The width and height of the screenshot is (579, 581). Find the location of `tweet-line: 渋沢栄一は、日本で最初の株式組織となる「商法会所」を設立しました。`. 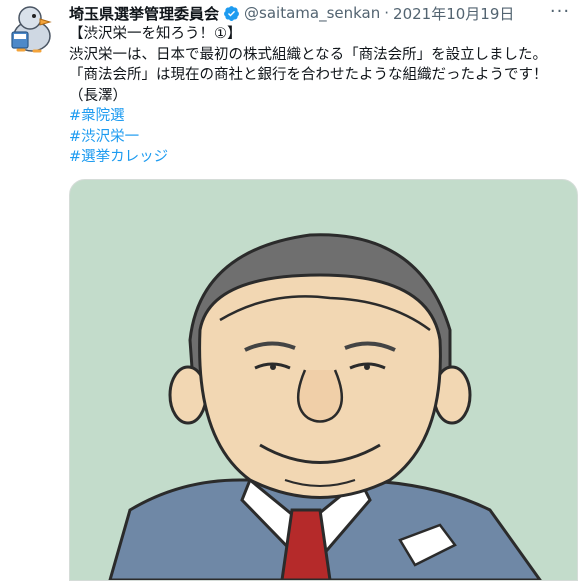

tweet-line: 渋沢栄一は、日本で最初の株式組織となる「商法会所」を設立しました。 is located at coordinates (308, 54).